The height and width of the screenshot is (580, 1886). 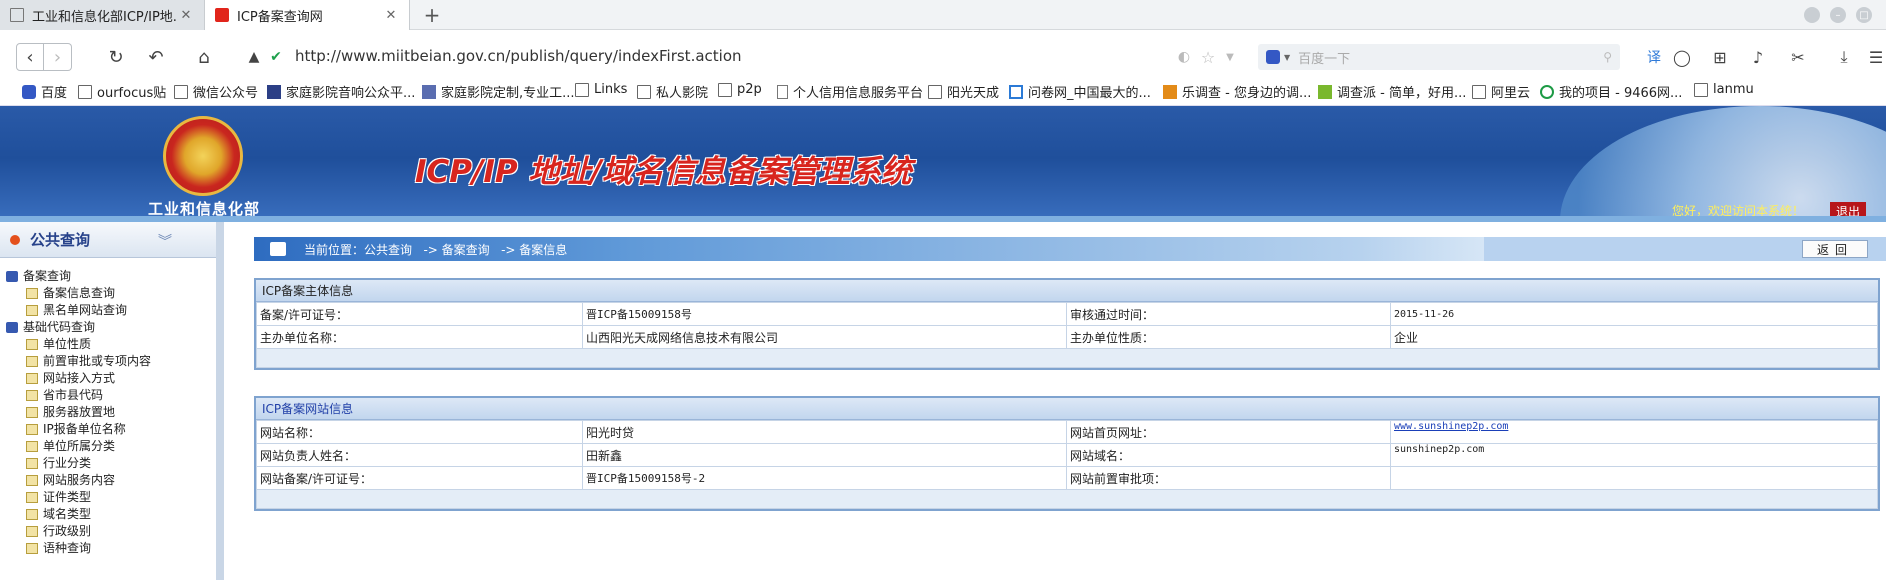 I want to click on table-row: 网站备案/许可证号： 晋ICP备15009158号-2 网站前置审批项：, so click(x=1067, y=478).